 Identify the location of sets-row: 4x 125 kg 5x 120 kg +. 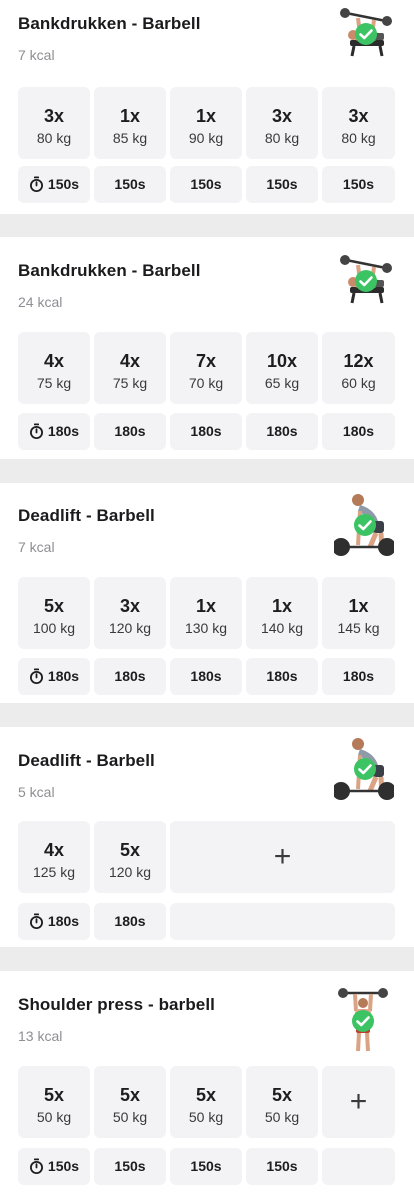
(206, 857).